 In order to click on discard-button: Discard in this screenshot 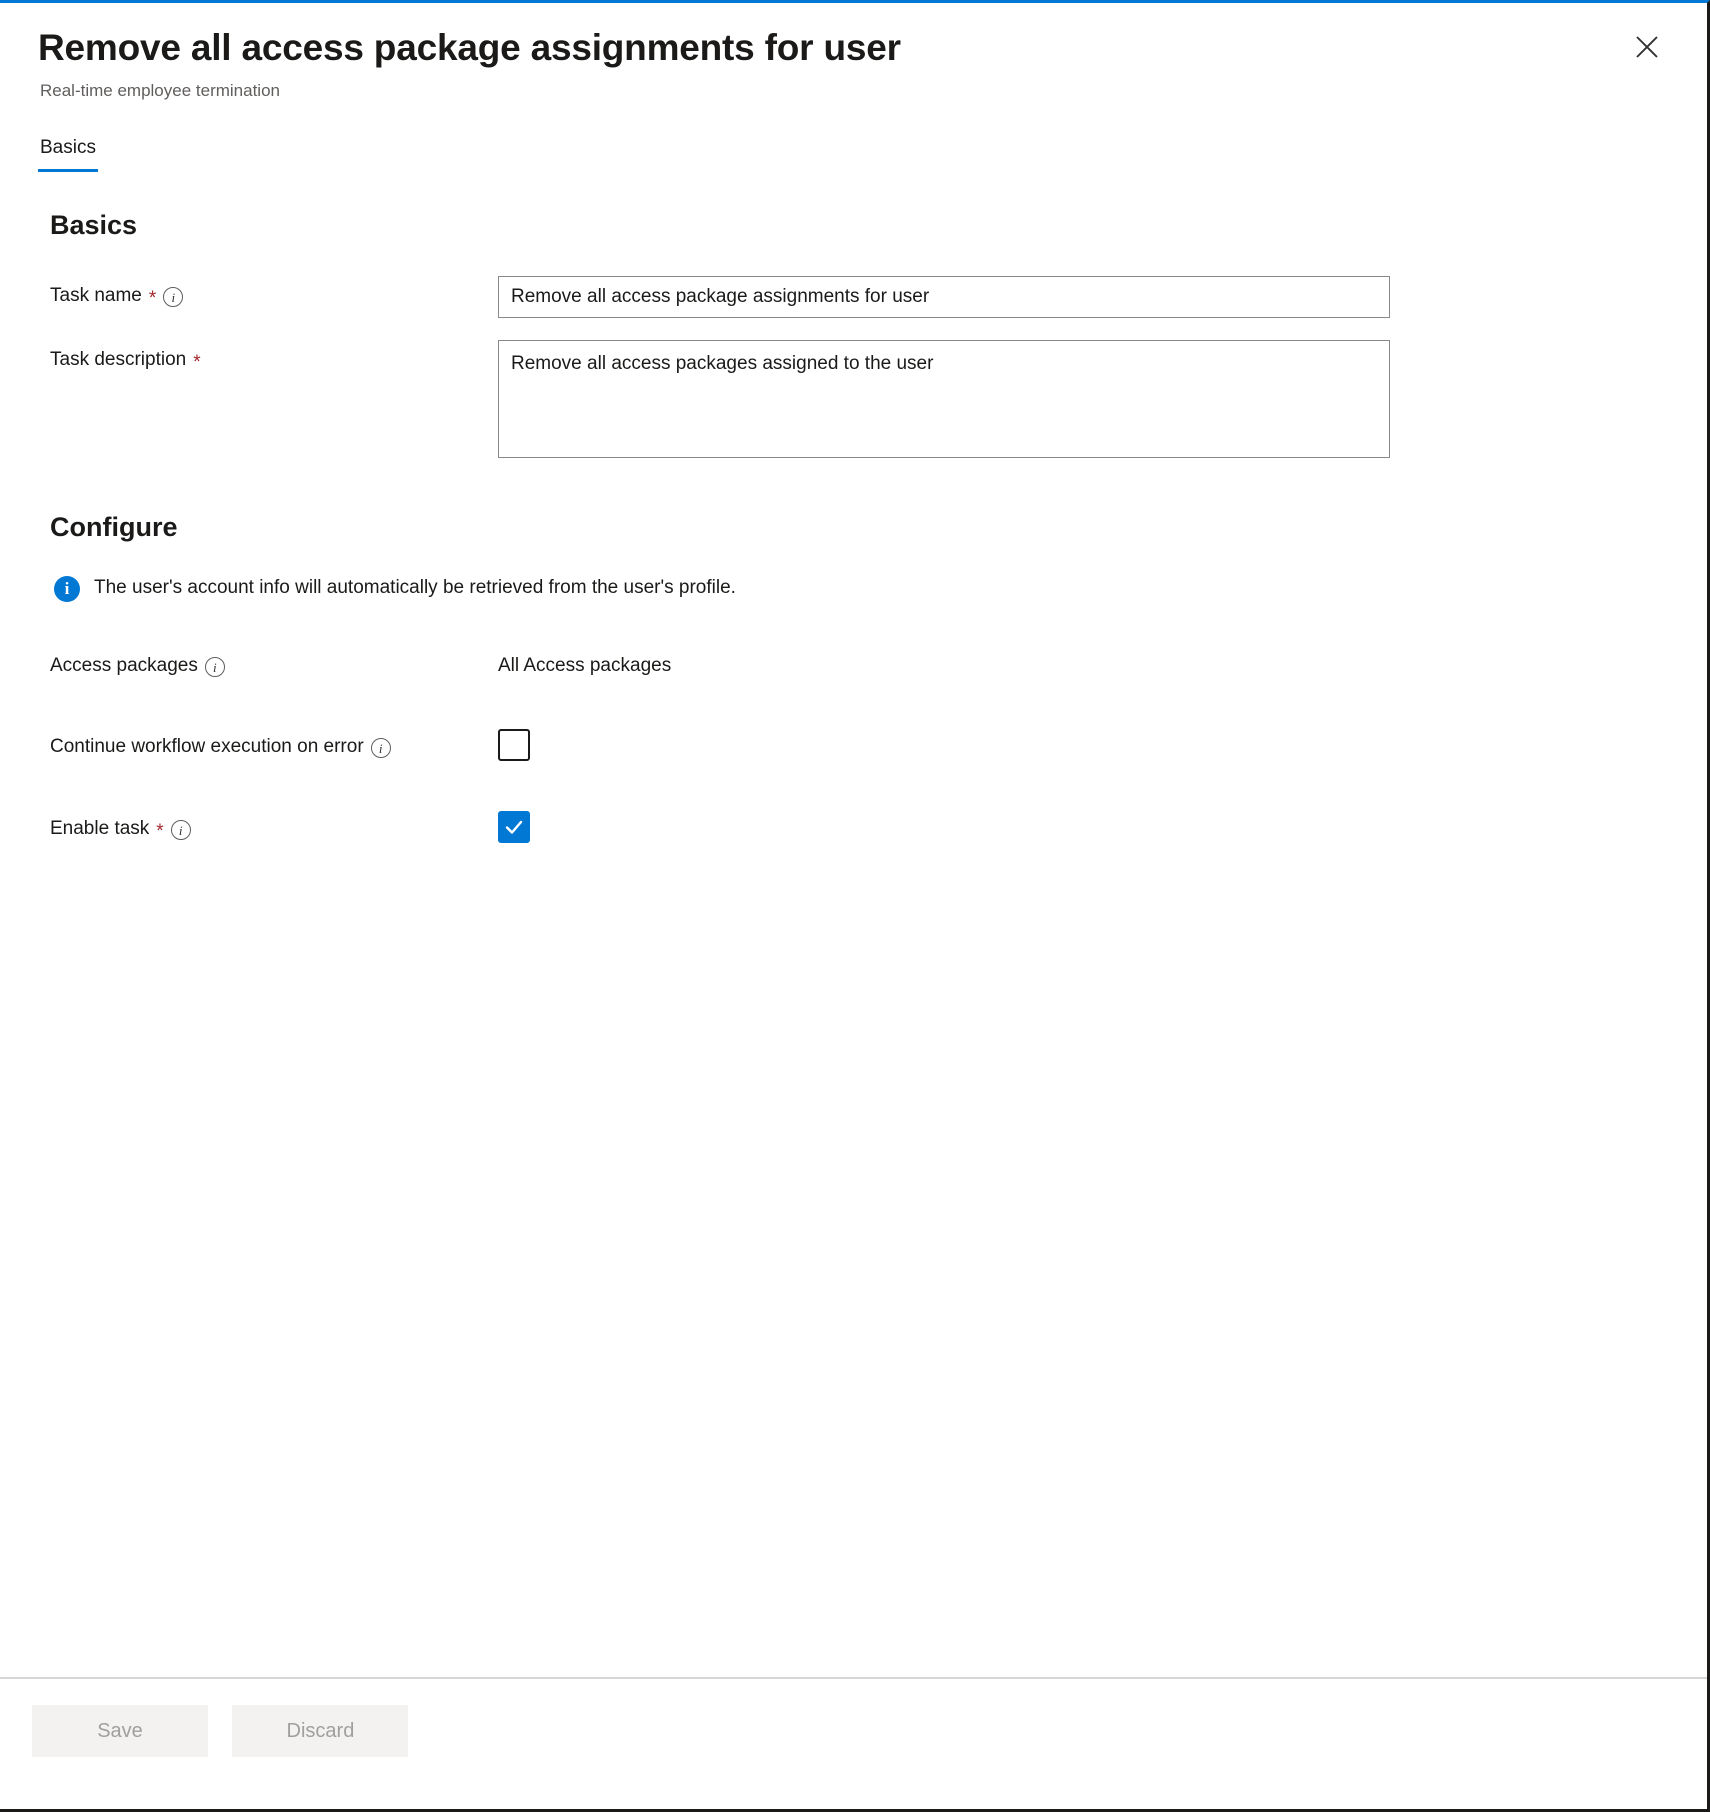, I will do `click(320, 1731)`.